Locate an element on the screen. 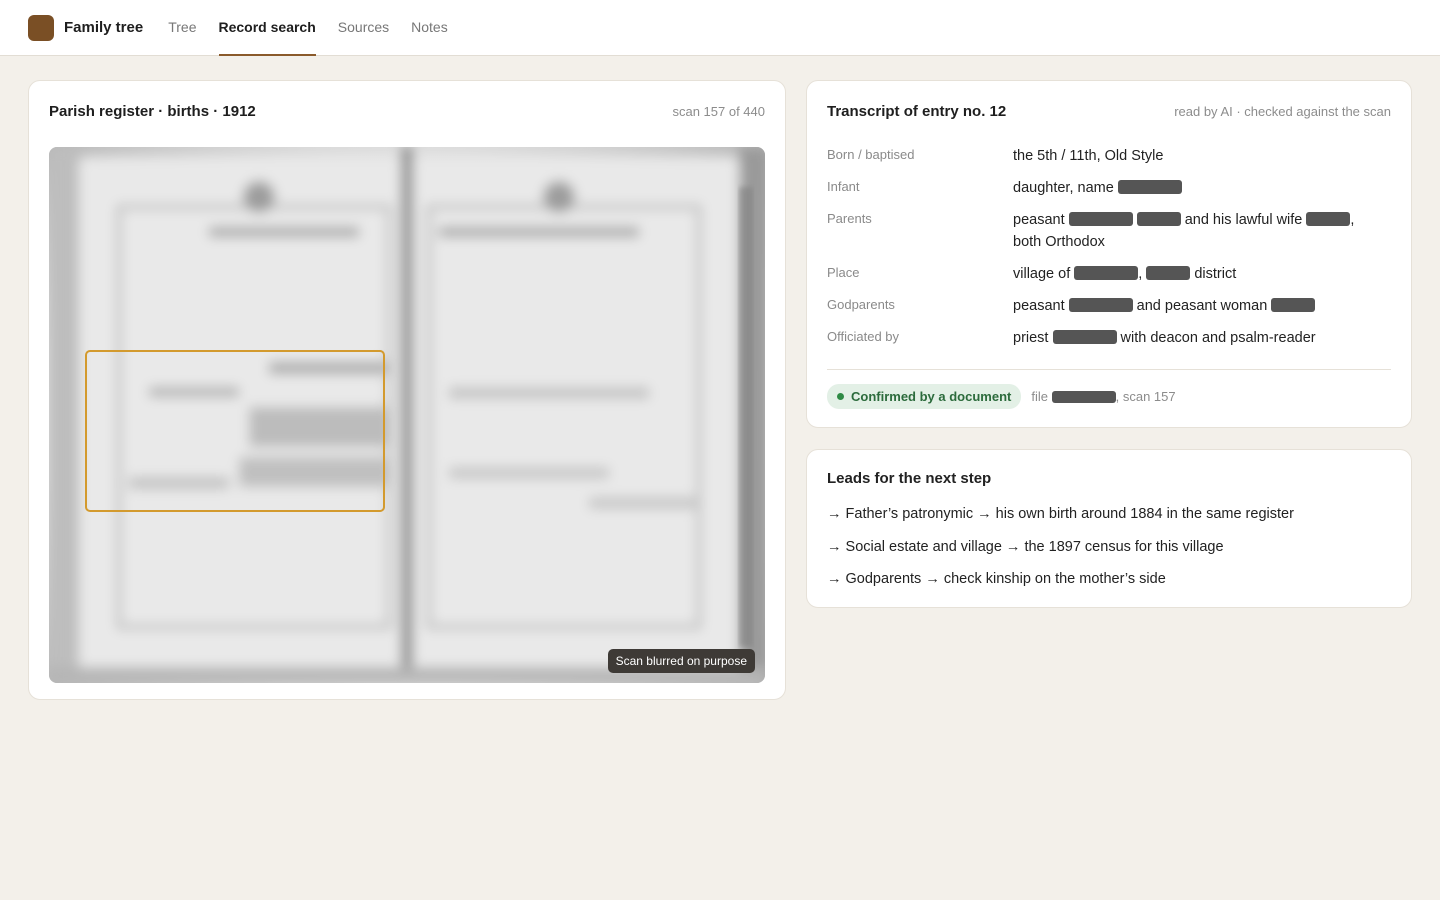  field-label: Godparents is located at coordinates (861, 304).